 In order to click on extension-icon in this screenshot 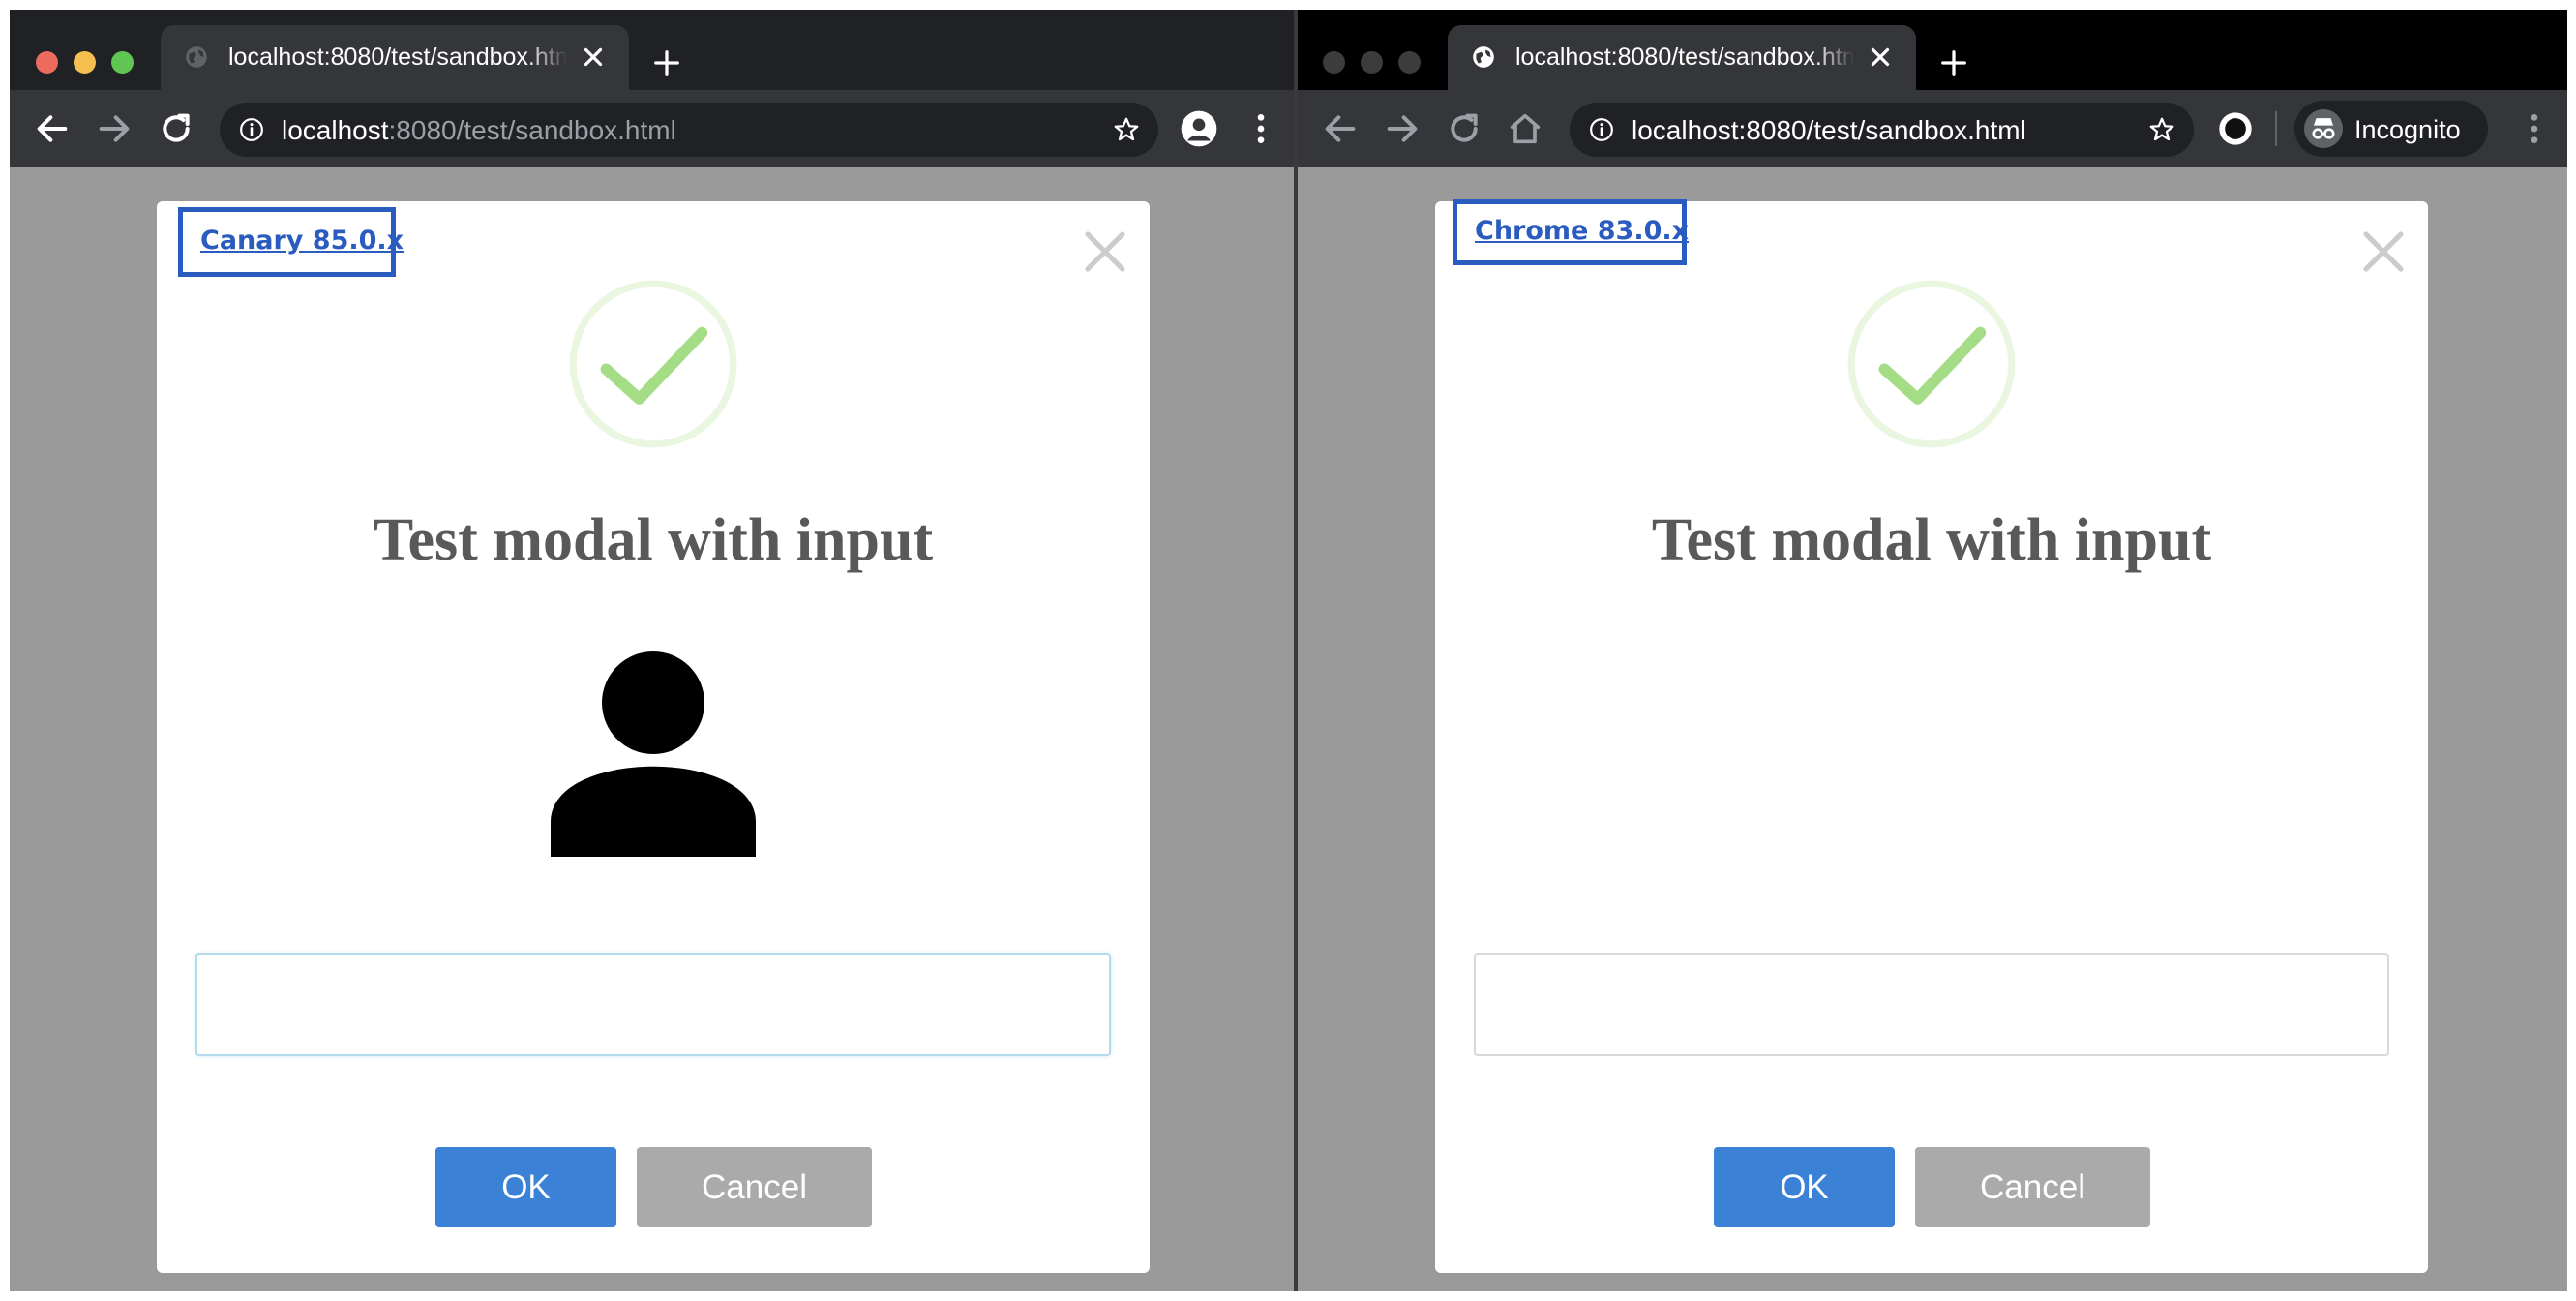, I will do `click(2235, 128)`.